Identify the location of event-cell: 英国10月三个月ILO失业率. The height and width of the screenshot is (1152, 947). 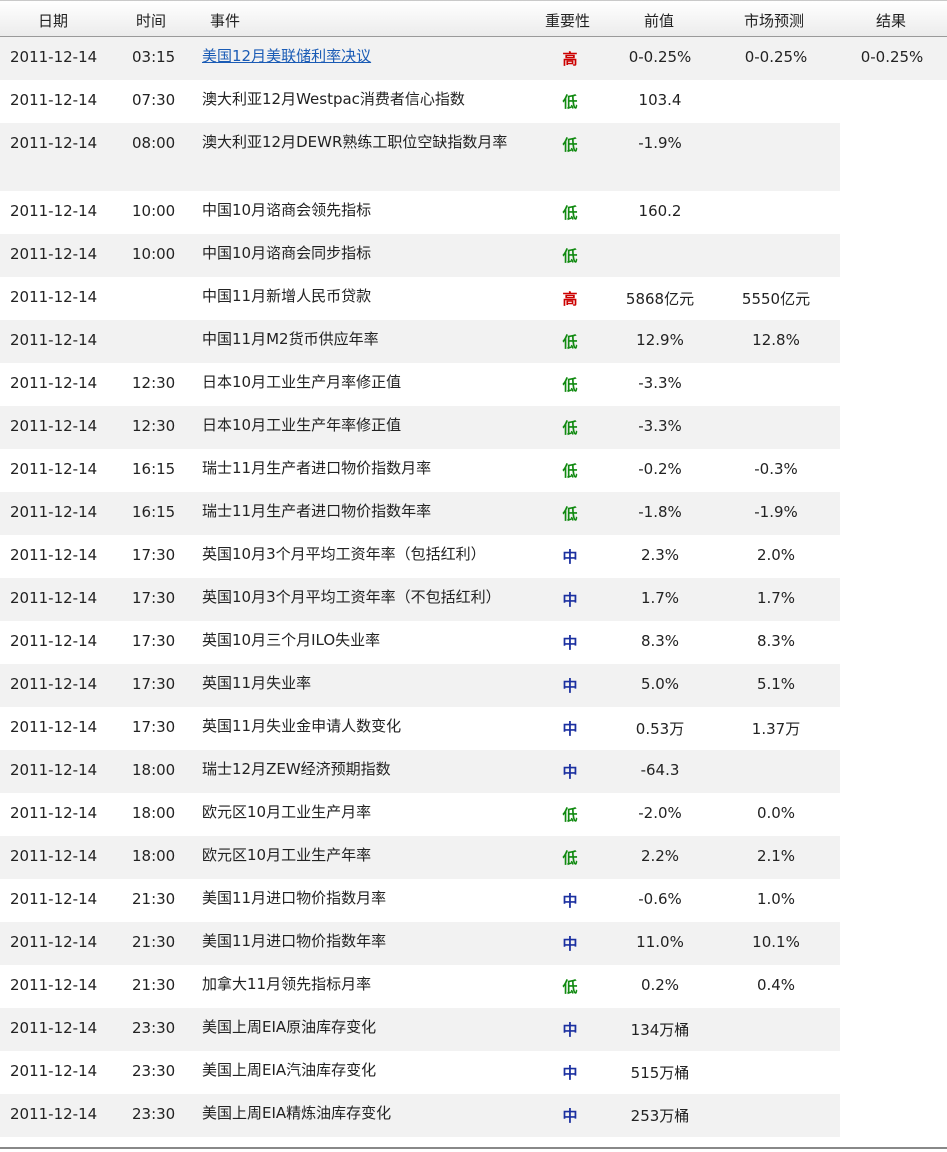
(291, 640).